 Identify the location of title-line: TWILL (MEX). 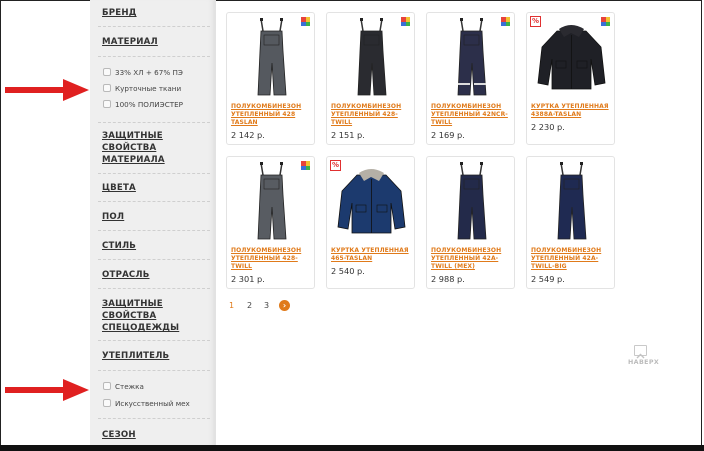
(453, 266).